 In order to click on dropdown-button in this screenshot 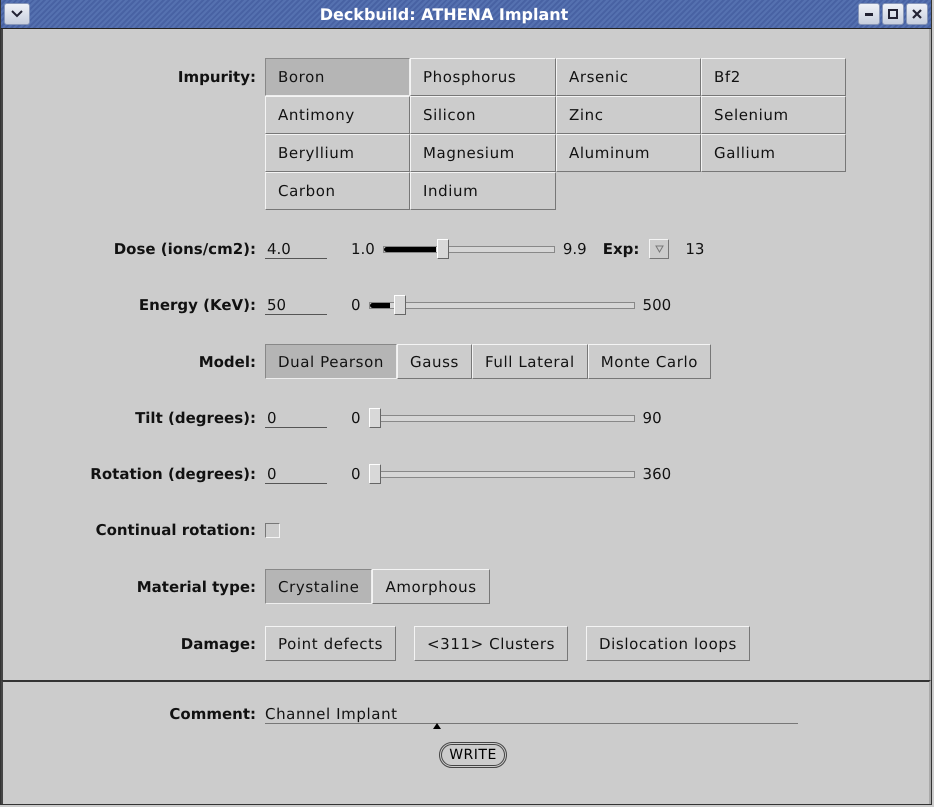, I will do `click(659, 249)`.